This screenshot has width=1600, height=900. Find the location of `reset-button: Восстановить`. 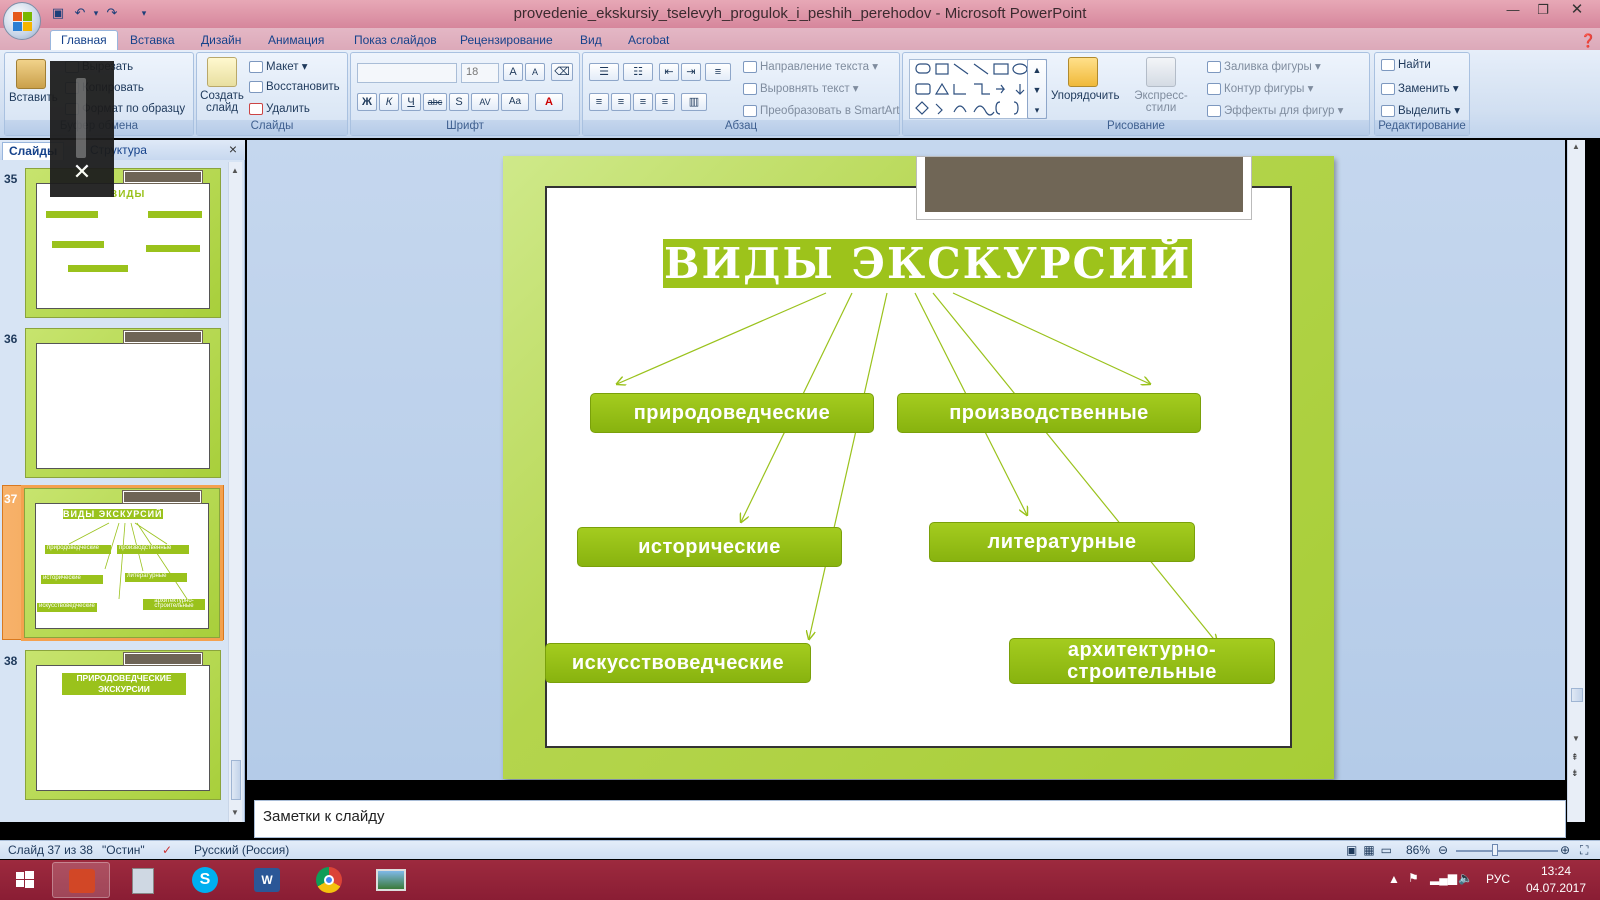

reset-button: Восстановить is located at coordinates (294, 87).